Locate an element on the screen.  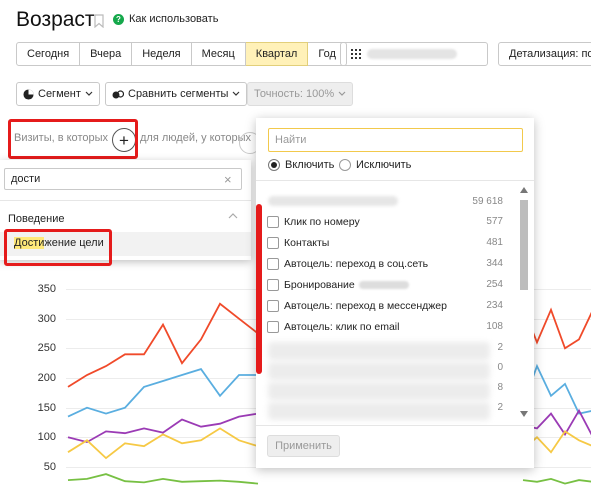
howto-label: Как использовать is located at coordinates (174, 19).